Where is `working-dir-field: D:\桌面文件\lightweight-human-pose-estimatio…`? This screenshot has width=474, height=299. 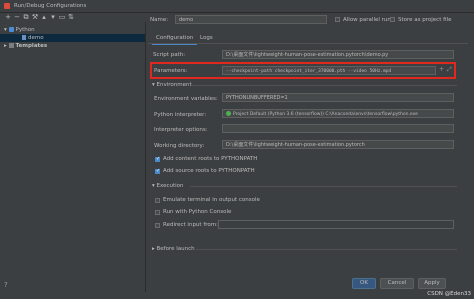 working-dir-field: D:\桌面文件\lightweight-human-pose-estimatio… is located at coordinates (338, 144).